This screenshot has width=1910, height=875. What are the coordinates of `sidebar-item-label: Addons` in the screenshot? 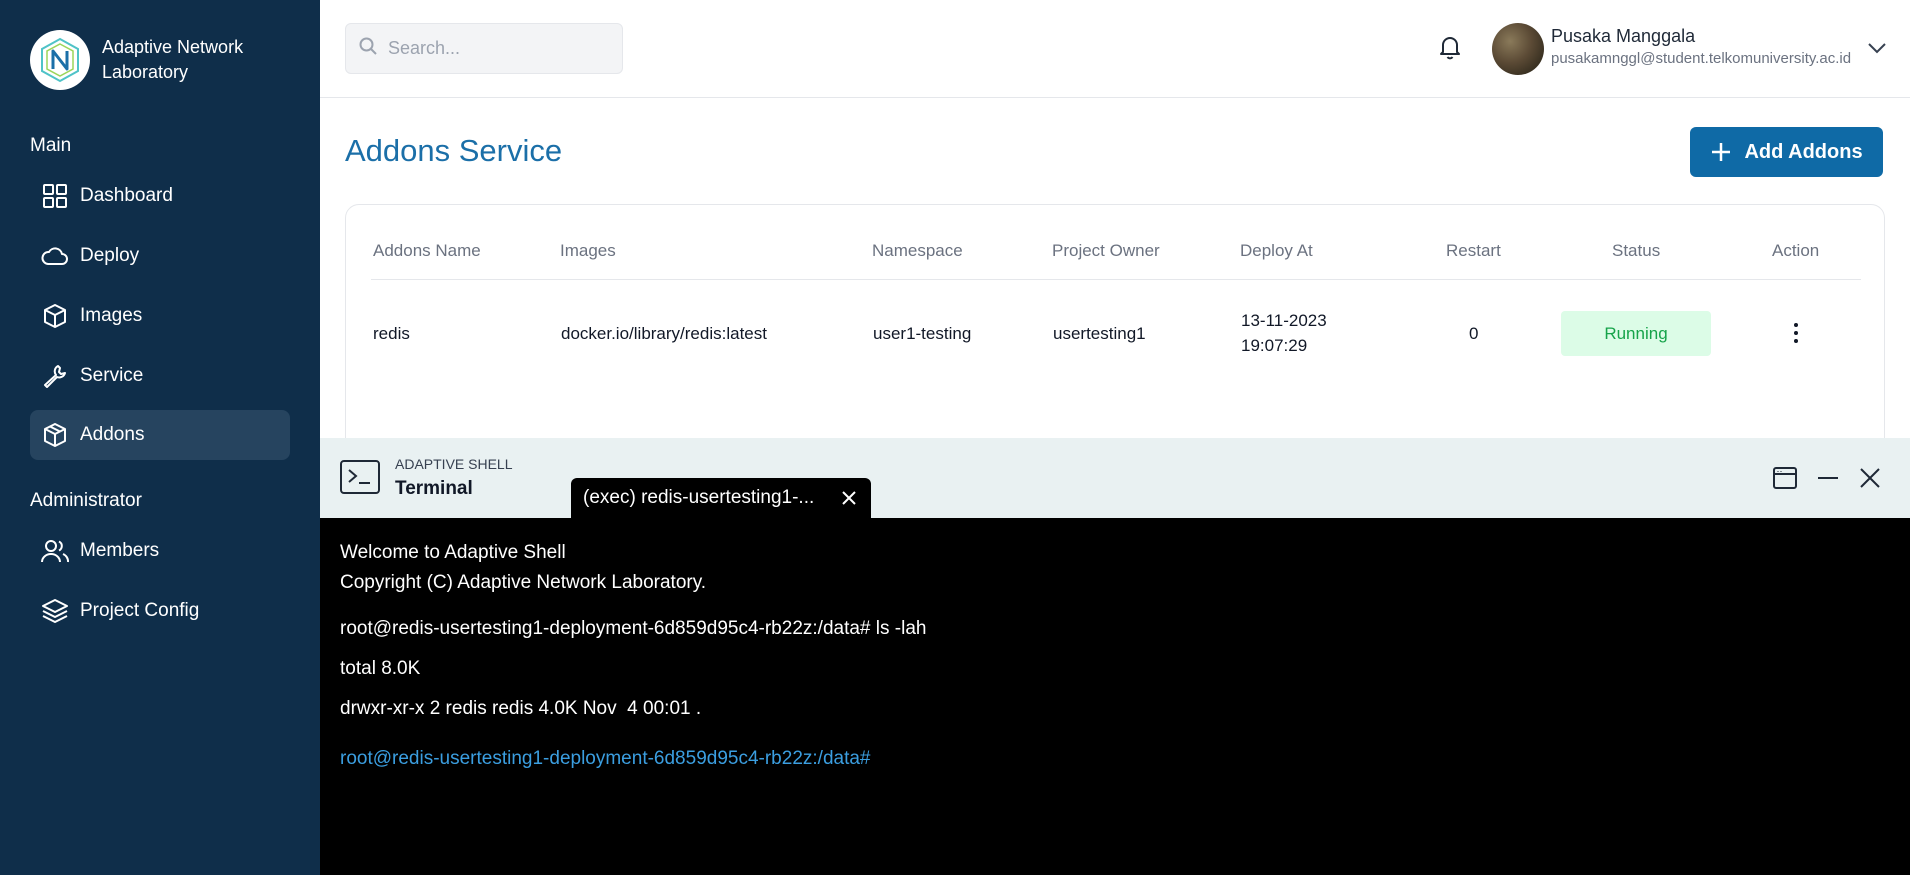 It's located at (112, 434).